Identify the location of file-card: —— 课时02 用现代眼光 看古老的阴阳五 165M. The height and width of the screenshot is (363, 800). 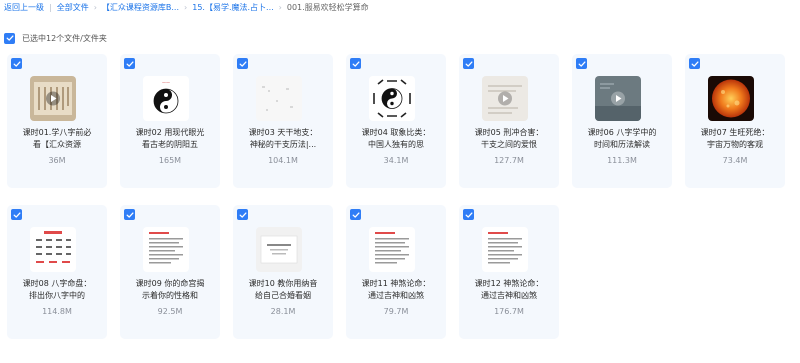
(170, 121).